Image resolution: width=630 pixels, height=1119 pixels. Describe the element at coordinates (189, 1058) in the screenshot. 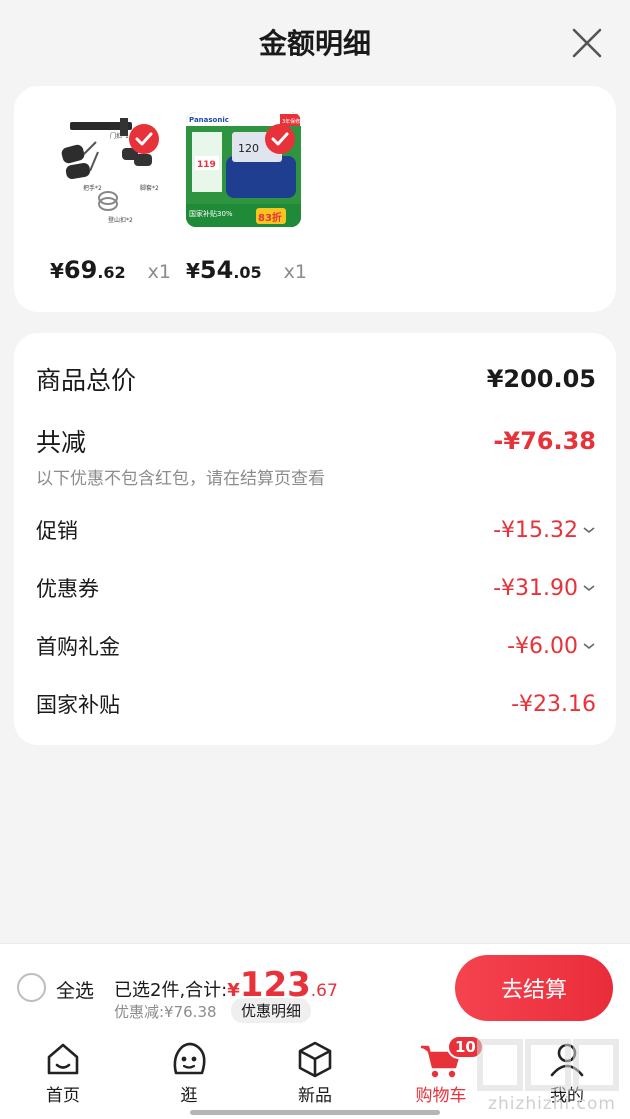

I see `face-icon` at that location.